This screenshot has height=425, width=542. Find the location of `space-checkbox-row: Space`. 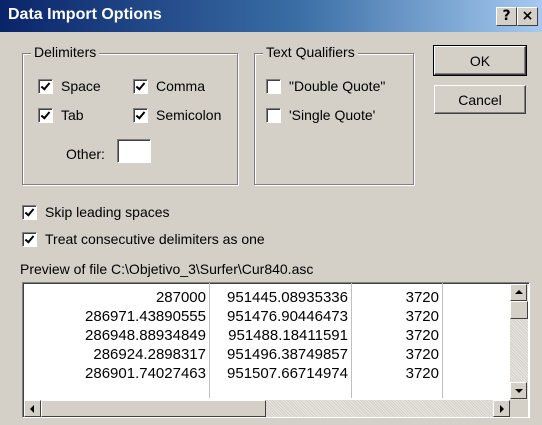

space-checkbox-row: Space is located at coordinates (69, 86).